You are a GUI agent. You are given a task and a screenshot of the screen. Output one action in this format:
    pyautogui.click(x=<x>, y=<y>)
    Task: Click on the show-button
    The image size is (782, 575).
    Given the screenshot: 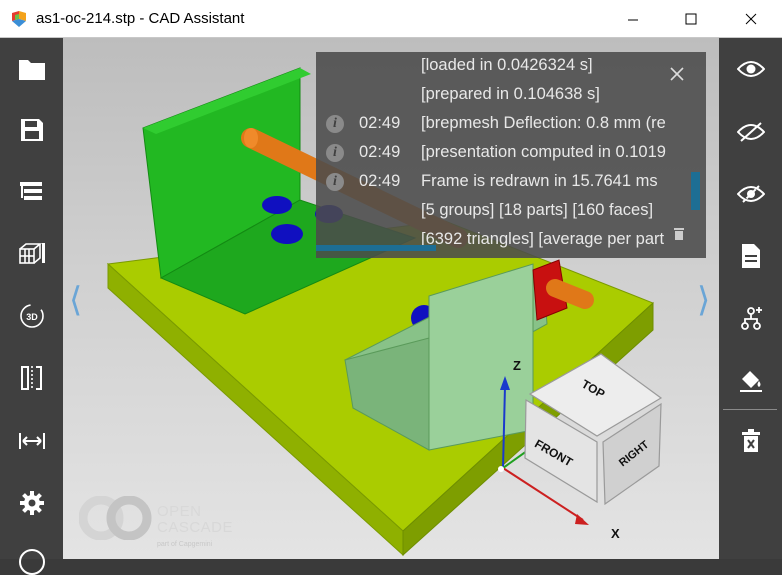 What is the action you would take?
    pyautogui.click(x=750, y=69)
    